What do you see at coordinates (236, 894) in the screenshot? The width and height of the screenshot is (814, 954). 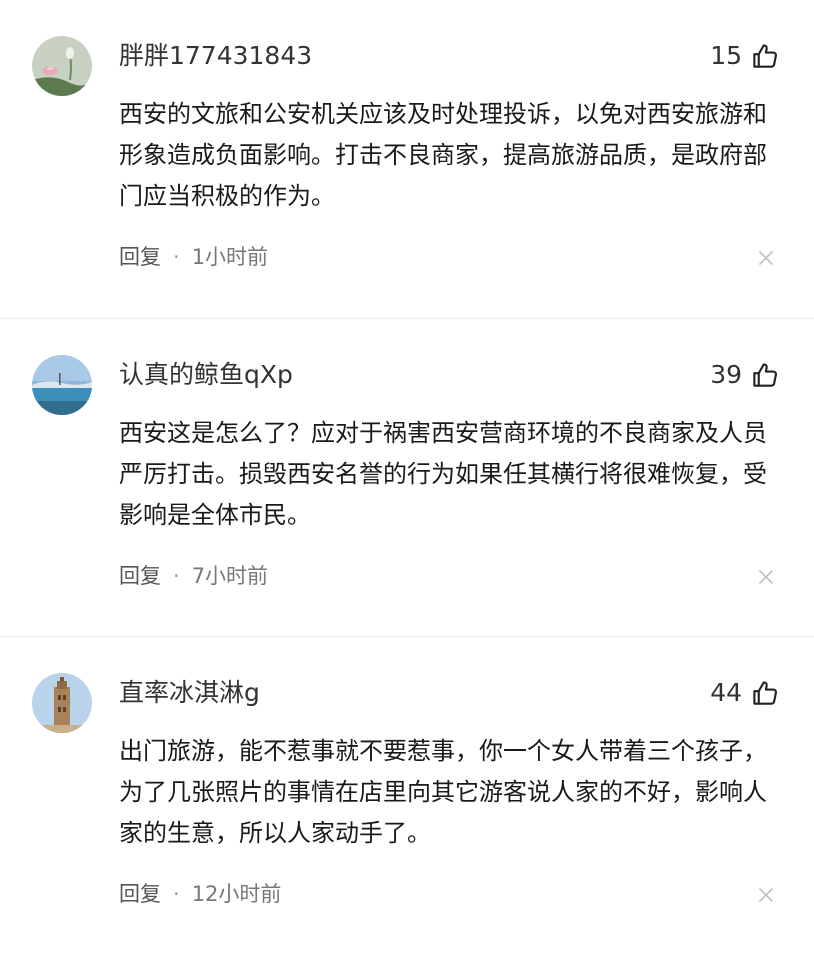 I see `timestamp: 12小时前` at bounding box center [236, 894].